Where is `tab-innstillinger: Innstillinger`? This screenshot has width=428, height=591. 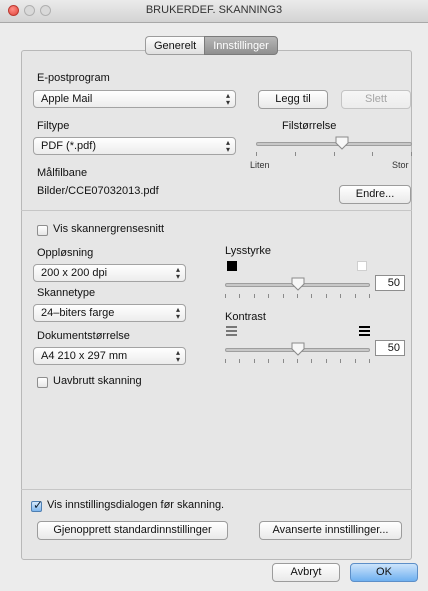 tab-innstillinger: Innstillinger is located at coordinates (241, 45).